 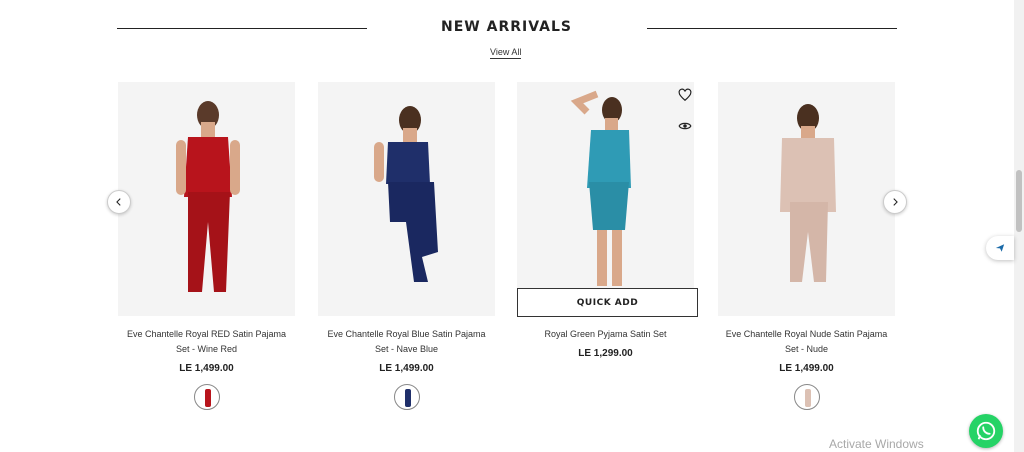 I want to click on scroll-thumb, so click(x=1019, y=201).